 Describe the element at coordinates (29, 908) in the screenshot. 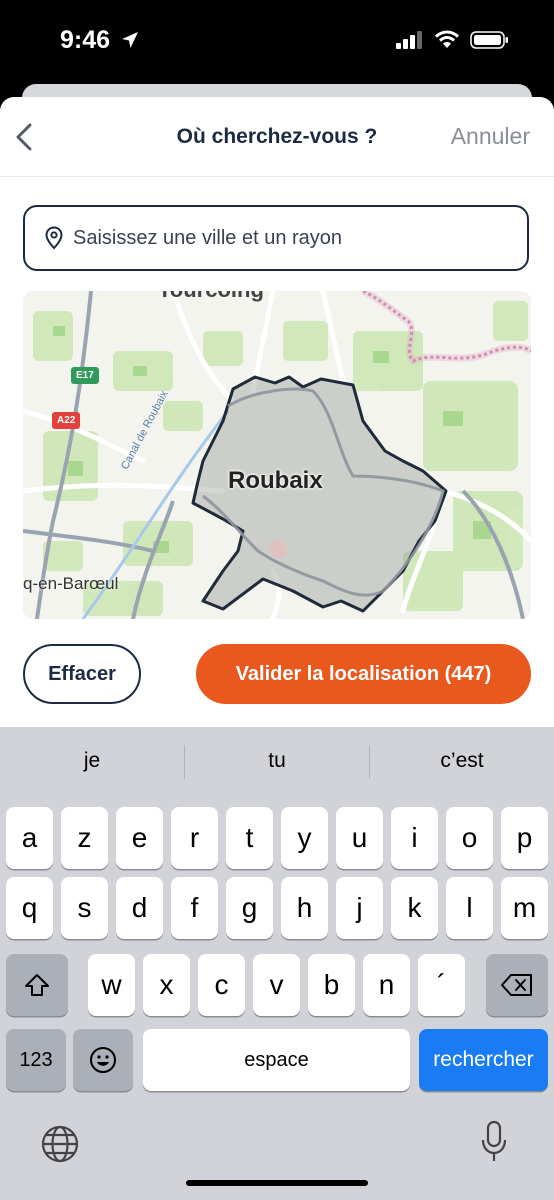

I see `key-q: q` at that location.